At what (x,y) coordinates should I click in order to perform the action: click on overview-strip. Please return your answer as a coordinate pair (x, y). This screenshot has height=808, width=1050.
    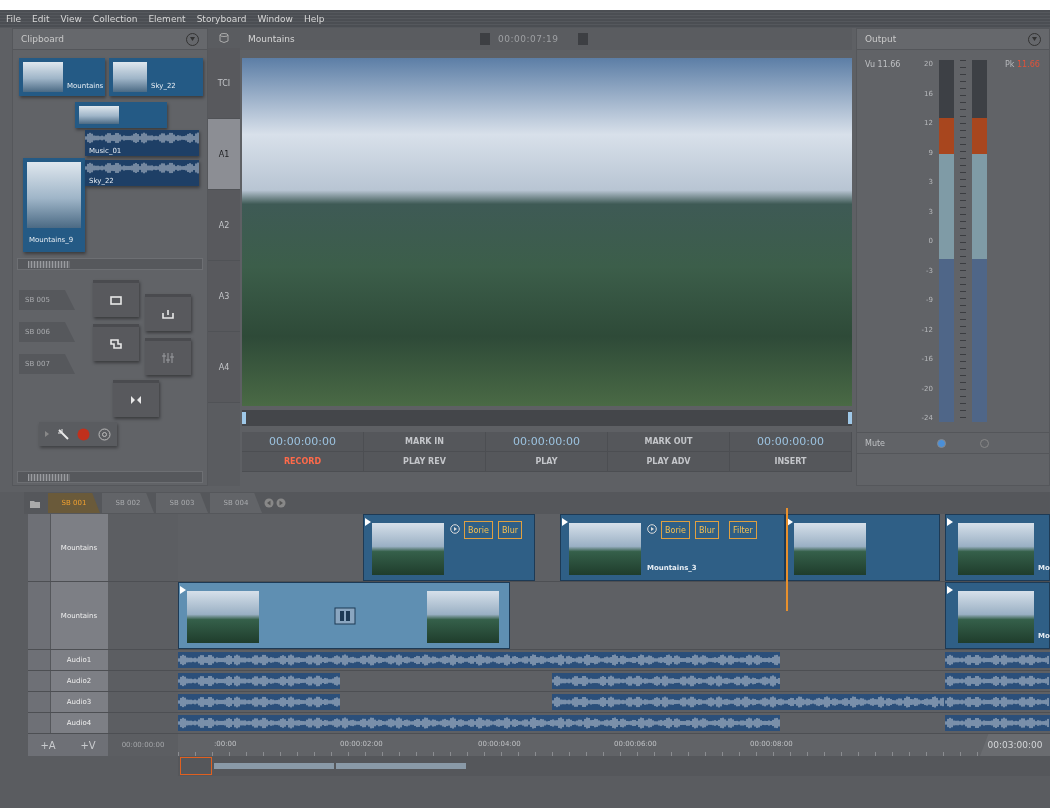
    Looking at the image, I should click on (614, 766).